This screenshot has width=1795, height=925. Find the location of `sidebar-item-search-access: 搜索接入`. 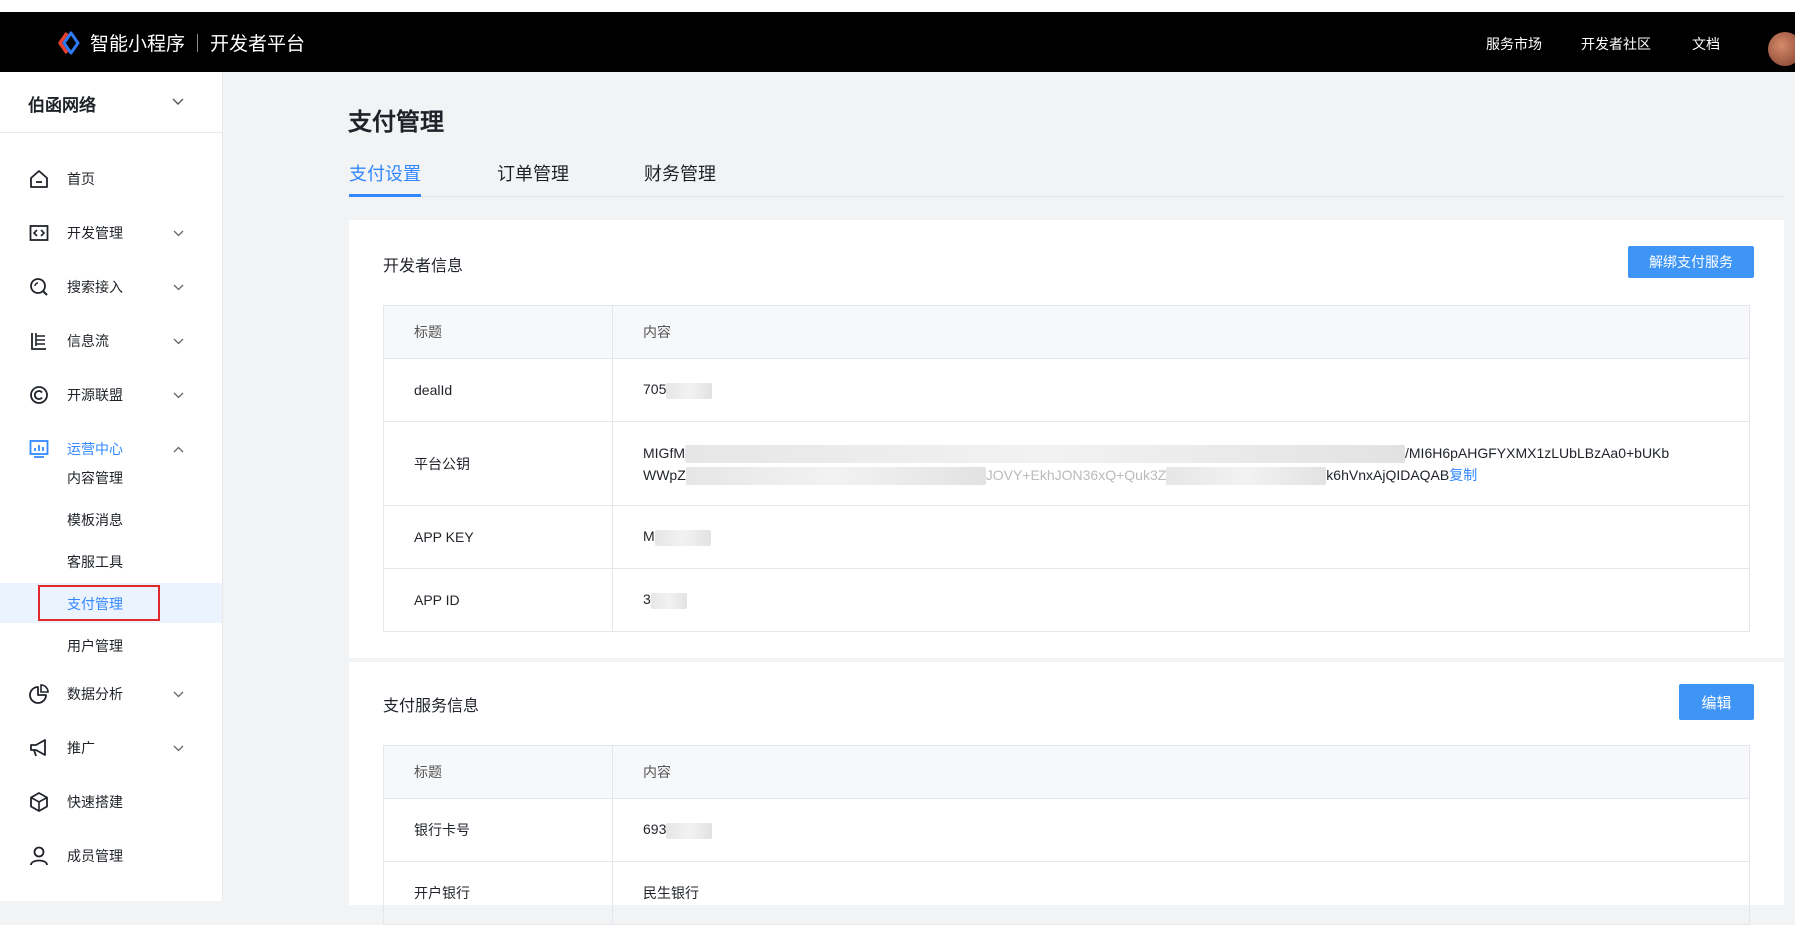

sidebar-item-search-access: 搜索接入 is located at coordinates (111, 287).